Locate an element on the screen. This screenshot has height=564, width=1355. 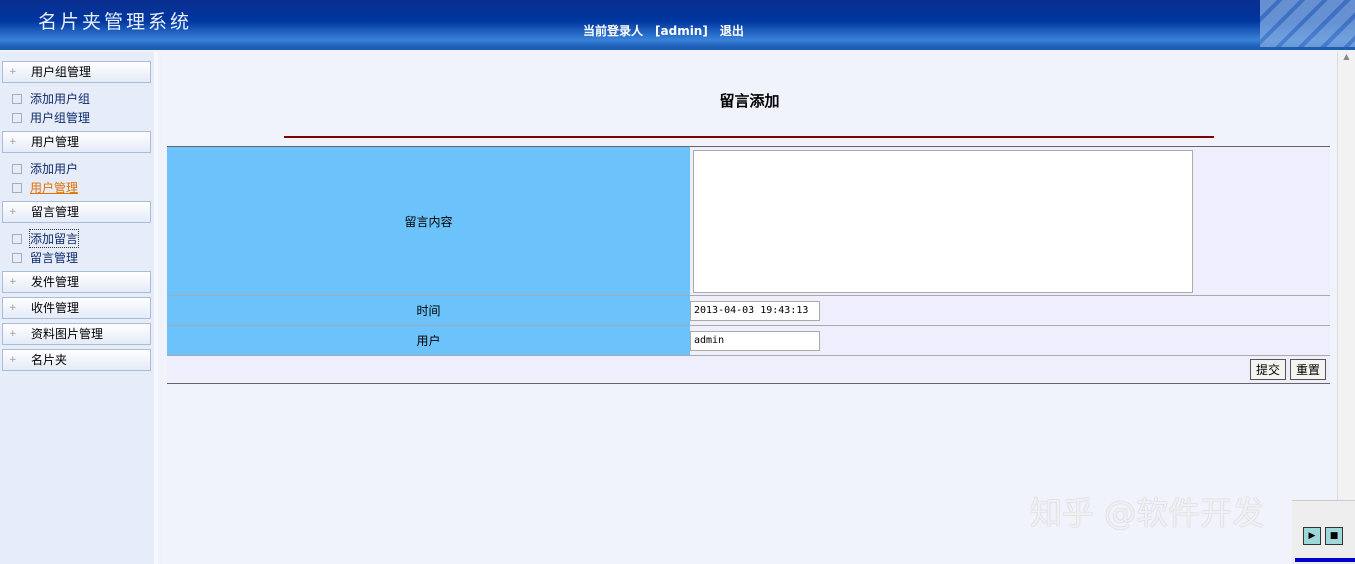
sidebar-item-user-manage: 用户管理 is located at coordinates (44, 187).